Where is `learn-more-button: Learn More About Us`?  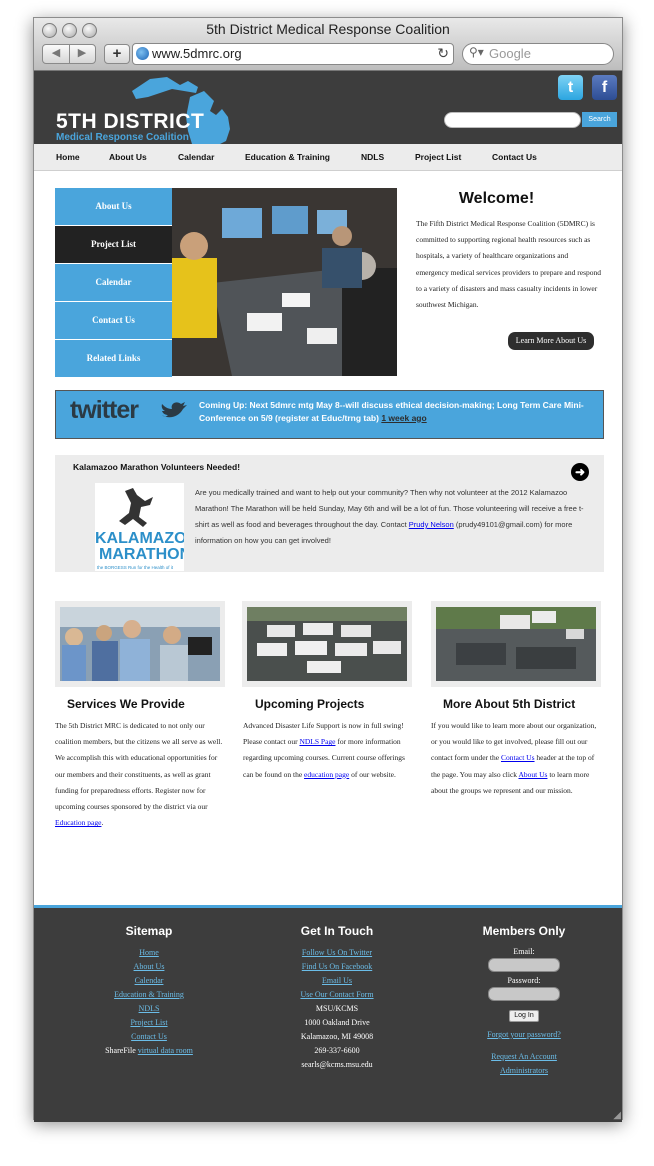 learn-more-button: Learn More About Us is located at coordinates (551, 341).